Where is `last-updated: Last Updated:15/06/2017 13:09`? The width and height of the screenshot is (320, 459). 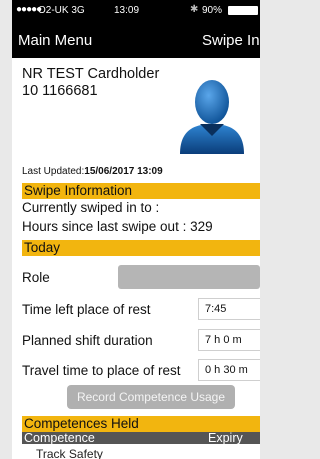
last-updated: Last Updated:15/06/2017 13:09 is located at coordinates (92, 171).